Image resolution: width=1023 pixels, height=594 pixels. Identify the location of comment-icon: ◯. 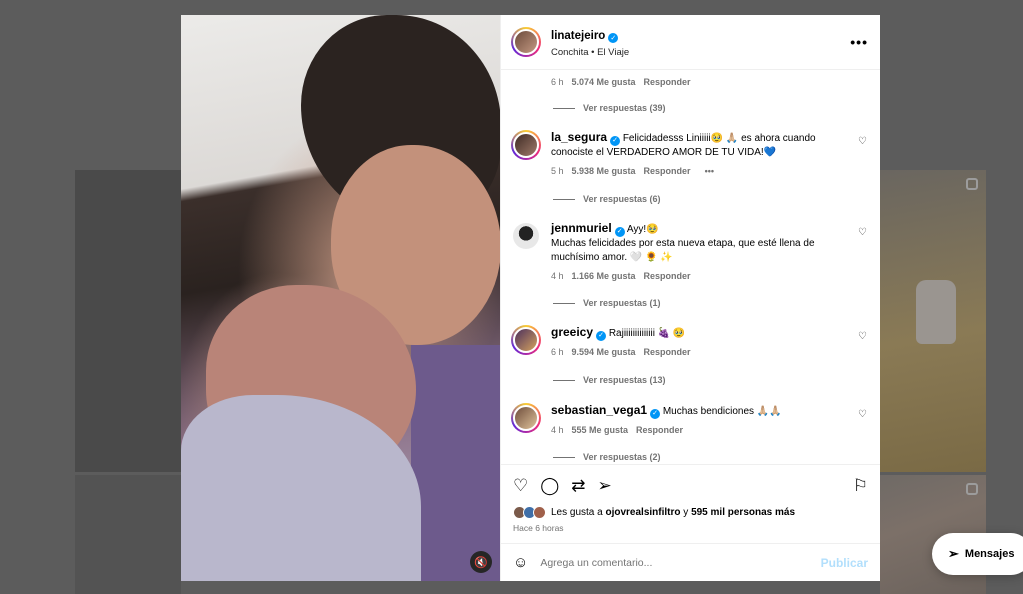
(549, 486).